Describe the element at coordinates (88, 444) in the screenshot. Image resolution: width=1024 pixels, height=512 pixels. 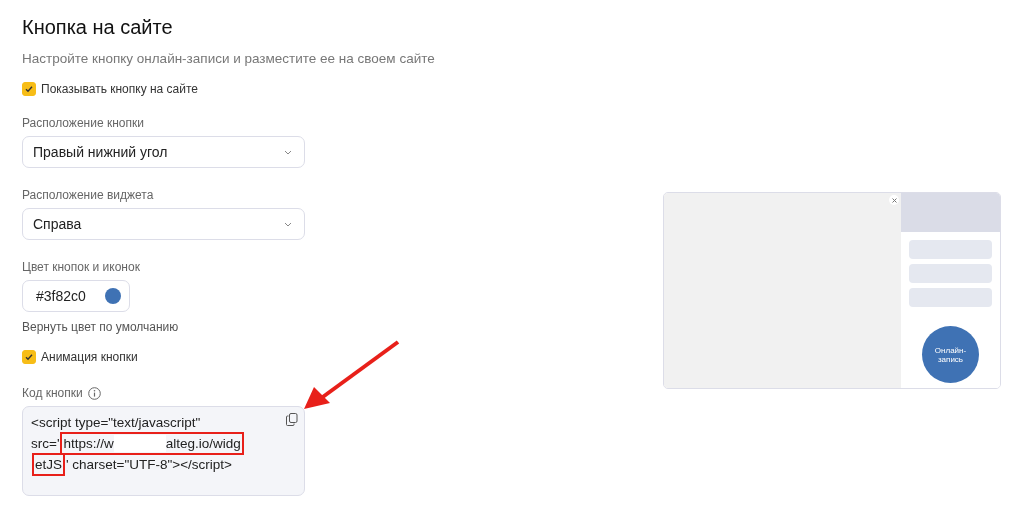
I see `code-text: https://w` at that location.